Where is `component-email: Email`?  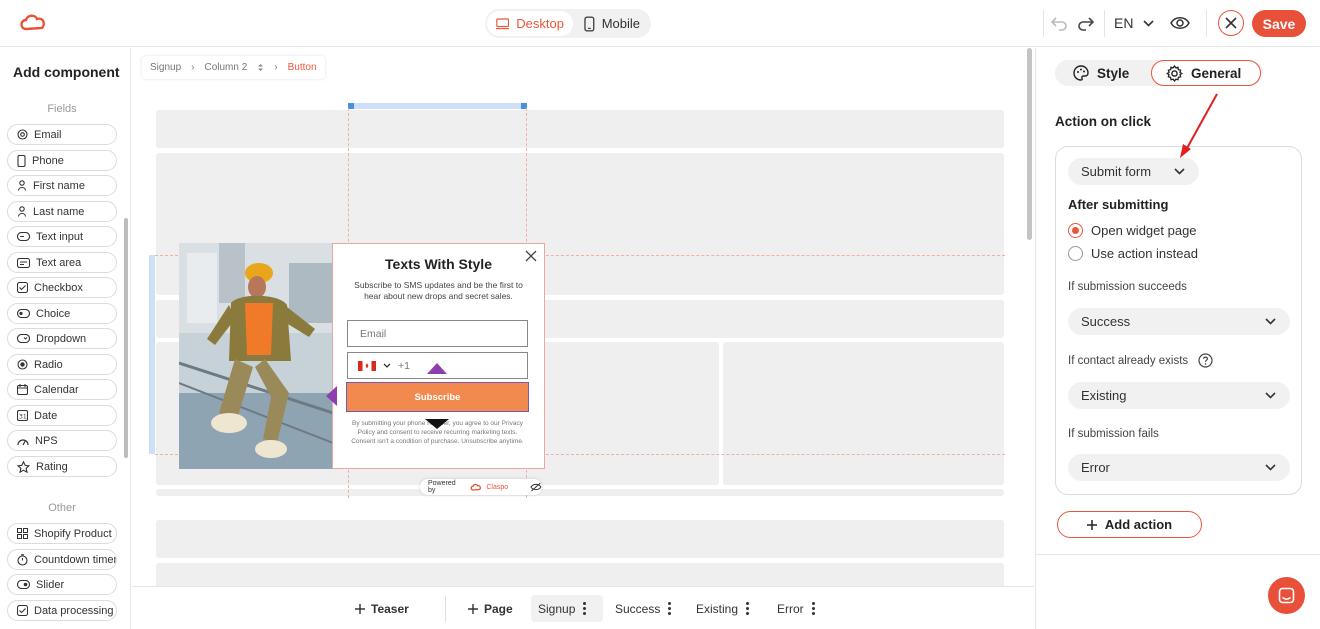 component-email: Email is located at coordinates (62, 134).